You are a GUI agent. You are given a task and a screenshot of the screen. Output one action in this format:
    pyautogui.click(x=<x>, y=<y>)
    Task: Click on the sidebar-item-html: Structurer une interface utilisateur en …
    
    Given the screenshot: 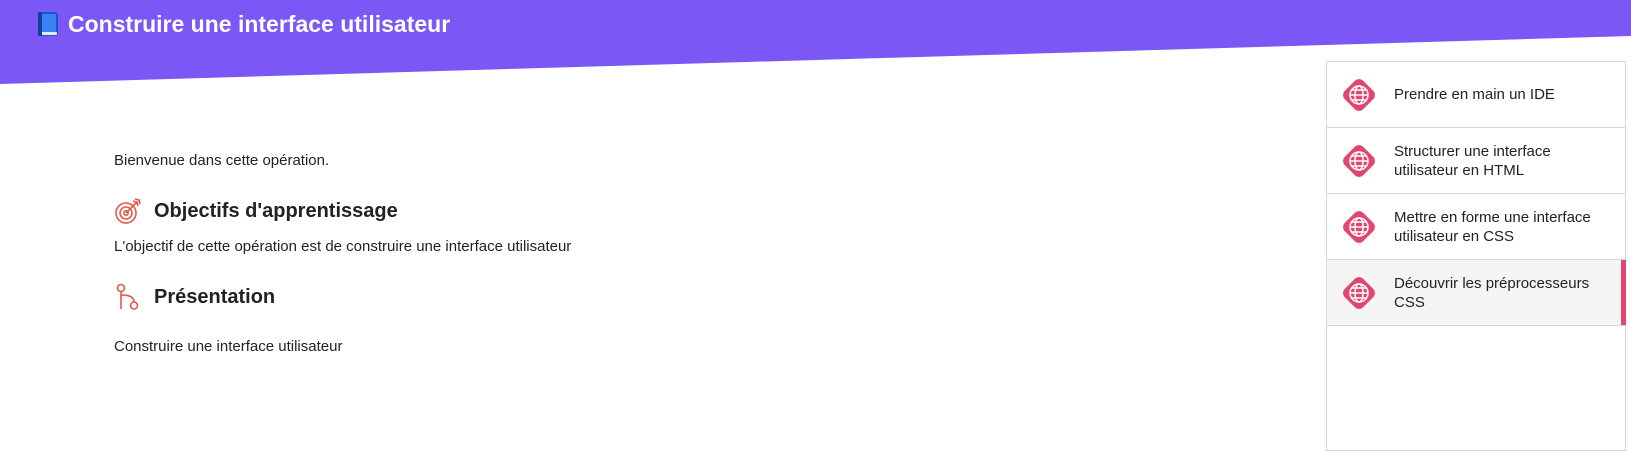 What is the action you would take?
    pyautogui.click(x=1476, y=161)
    